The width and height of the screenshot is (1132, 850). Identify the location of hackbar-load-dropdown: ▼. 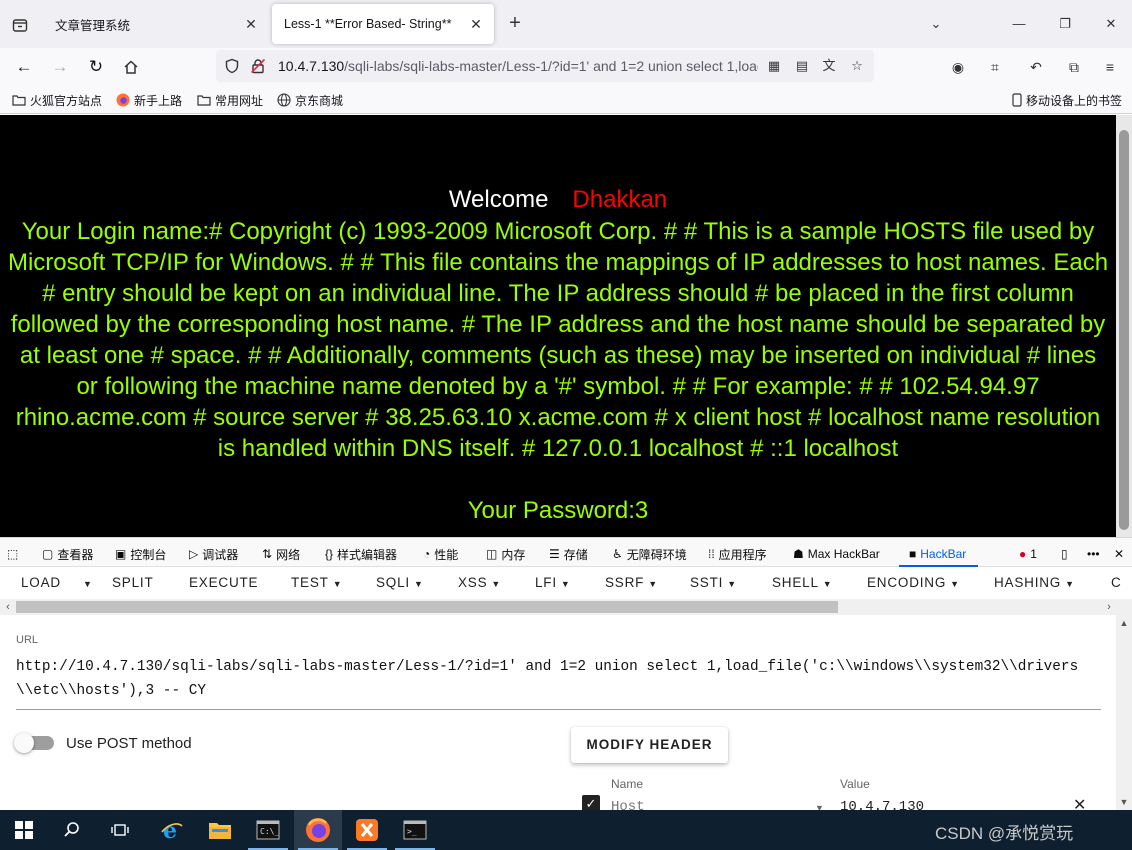
(86, 582).